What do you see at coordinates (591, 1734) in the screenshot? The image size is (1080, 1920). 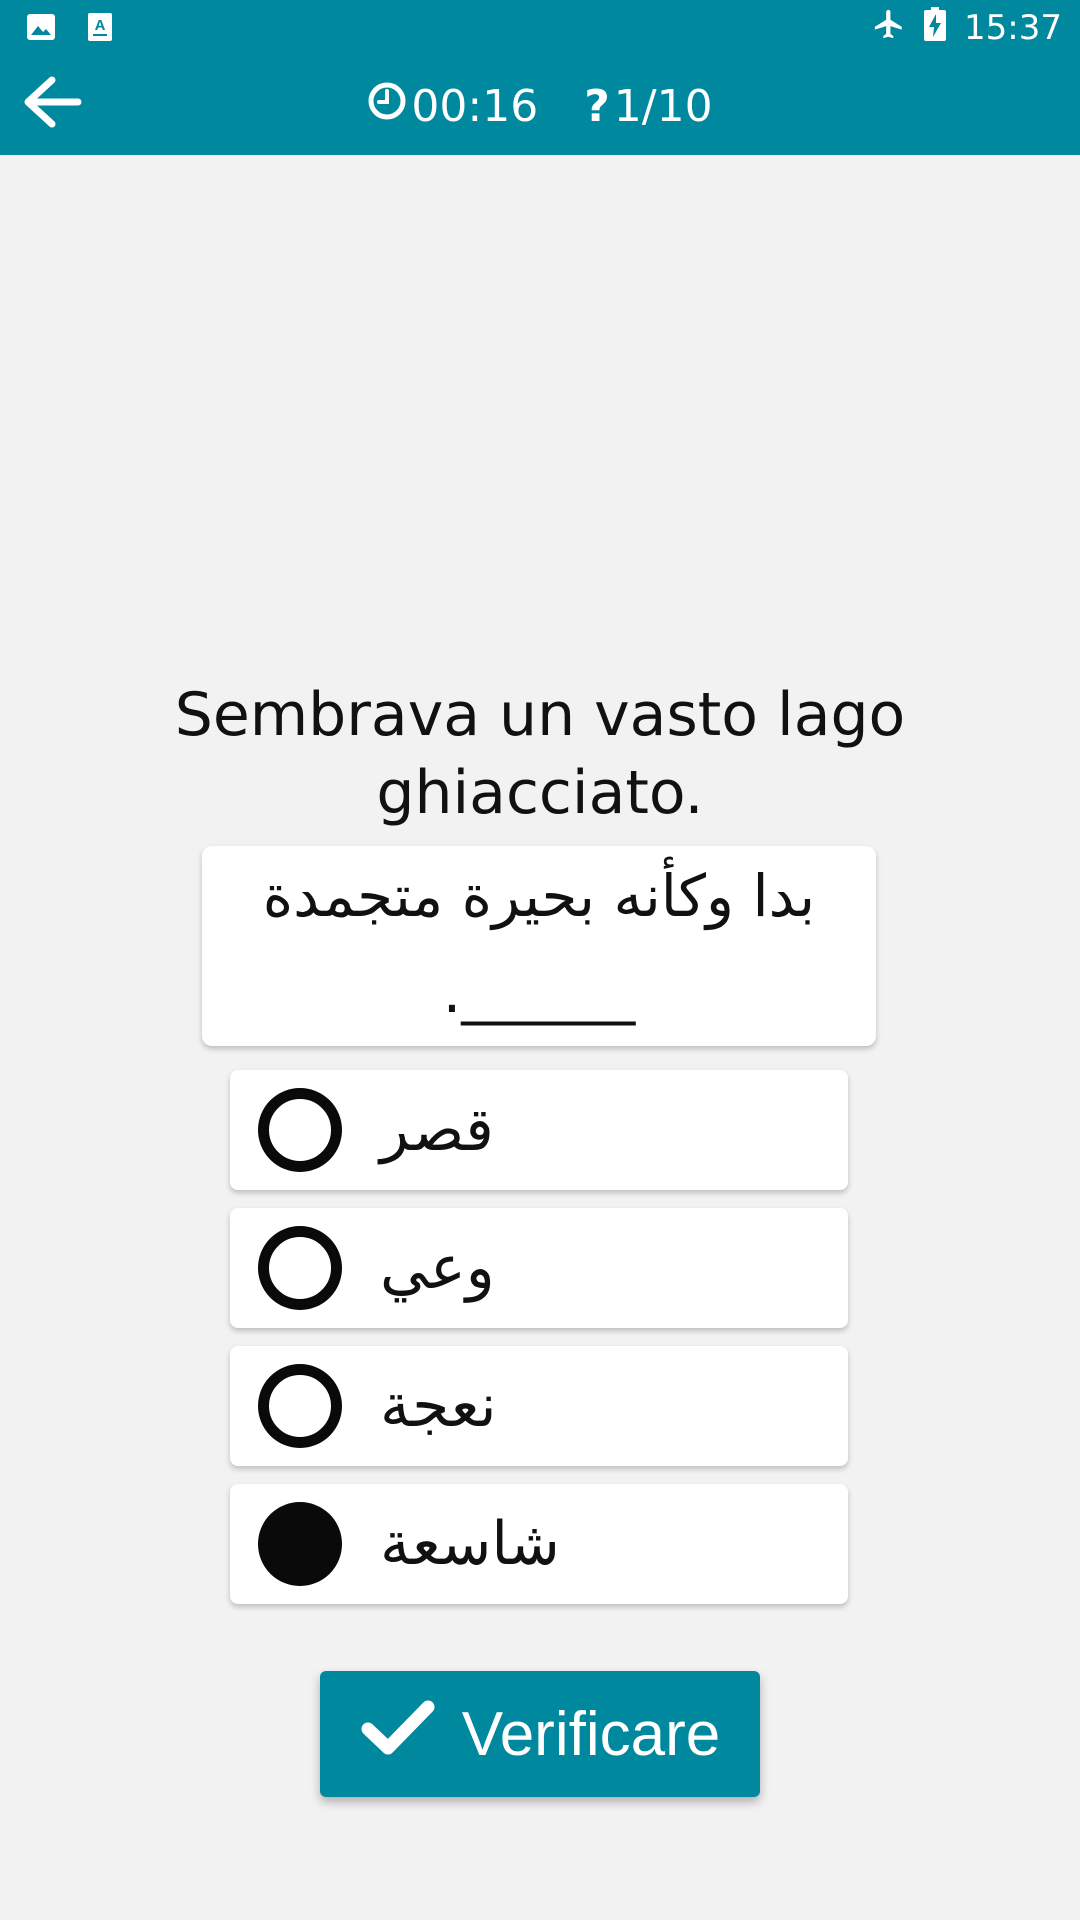 I see `verify-label: Verificare` at bounding box center [591, 1734].